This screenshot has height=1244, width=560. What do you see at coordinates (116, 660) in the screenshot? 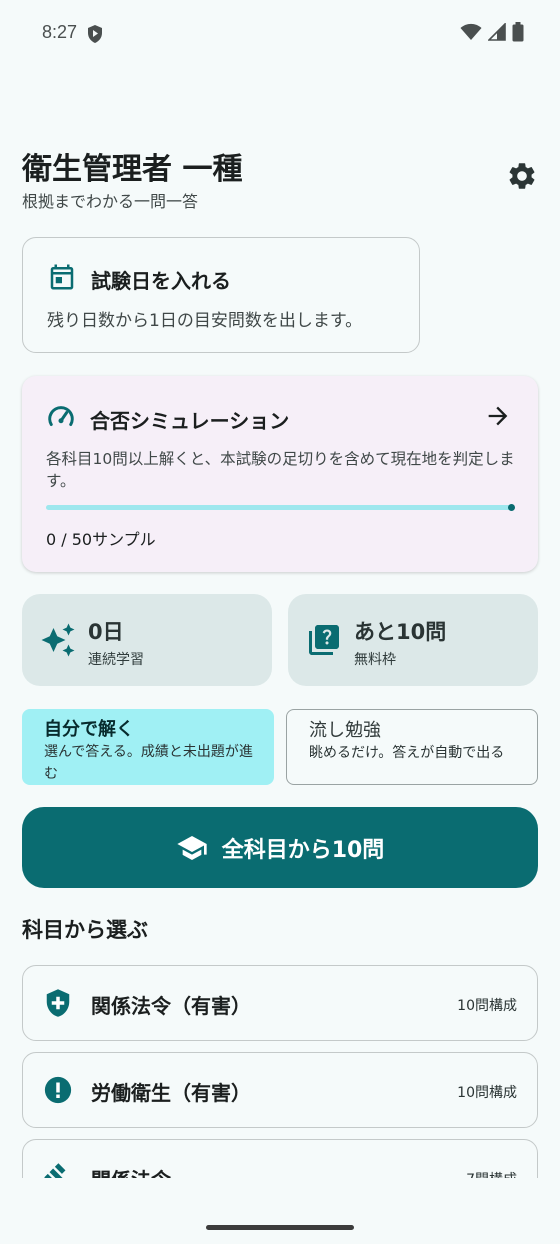
I see `streak-label: 連続学習` at bounding box center [116, 660].